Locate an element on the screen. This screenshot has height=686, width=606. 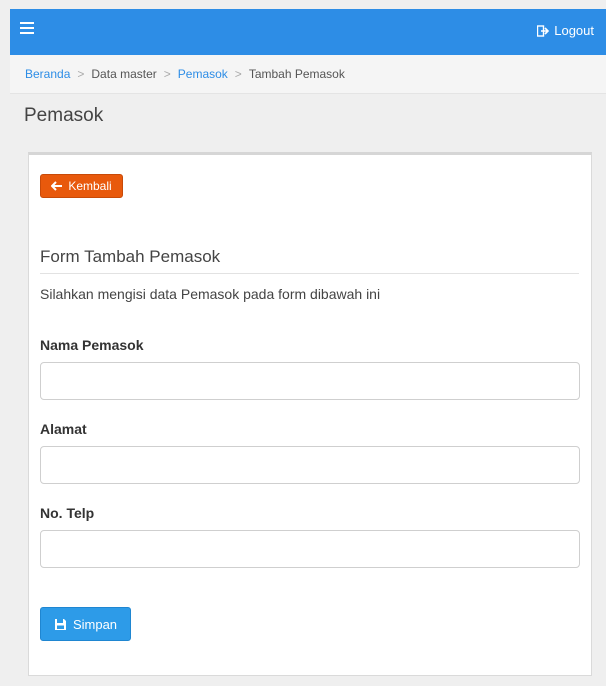
alamat-input is located at coordinates (310, 465).